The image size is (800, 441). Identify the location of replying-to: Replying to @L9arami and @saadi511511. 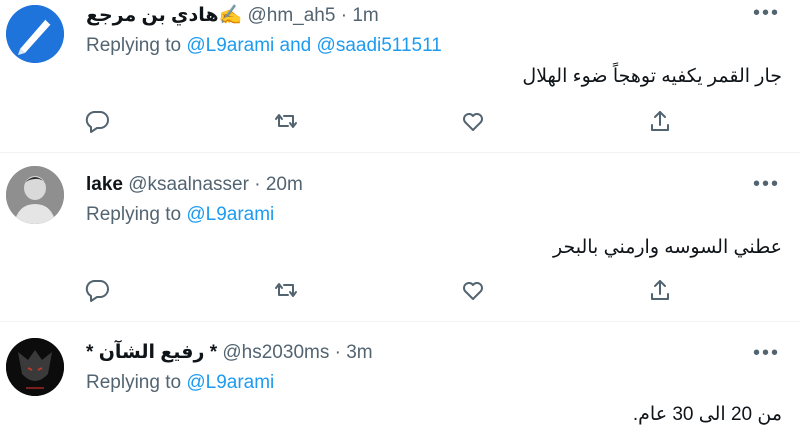
(264, 46).